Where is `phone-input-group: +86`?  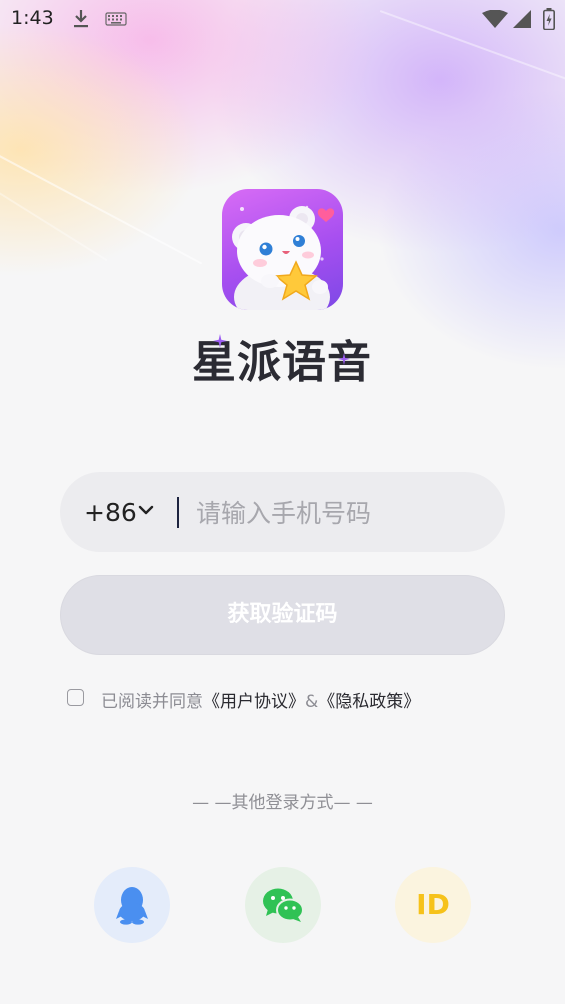 phone-input-group: +86 is located at coordinates (282, 512).